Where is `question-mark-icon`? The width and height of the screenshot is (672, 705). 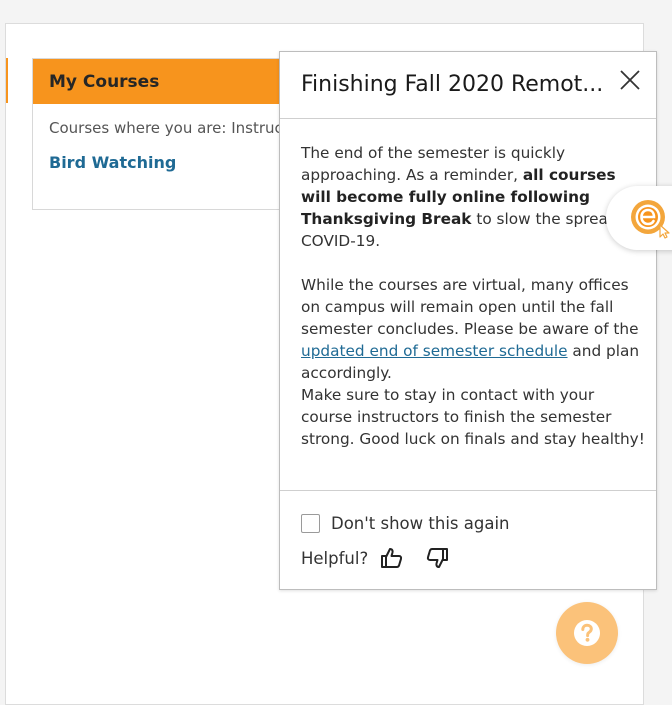
question-mark-icon is located at coordinates (587, 633).